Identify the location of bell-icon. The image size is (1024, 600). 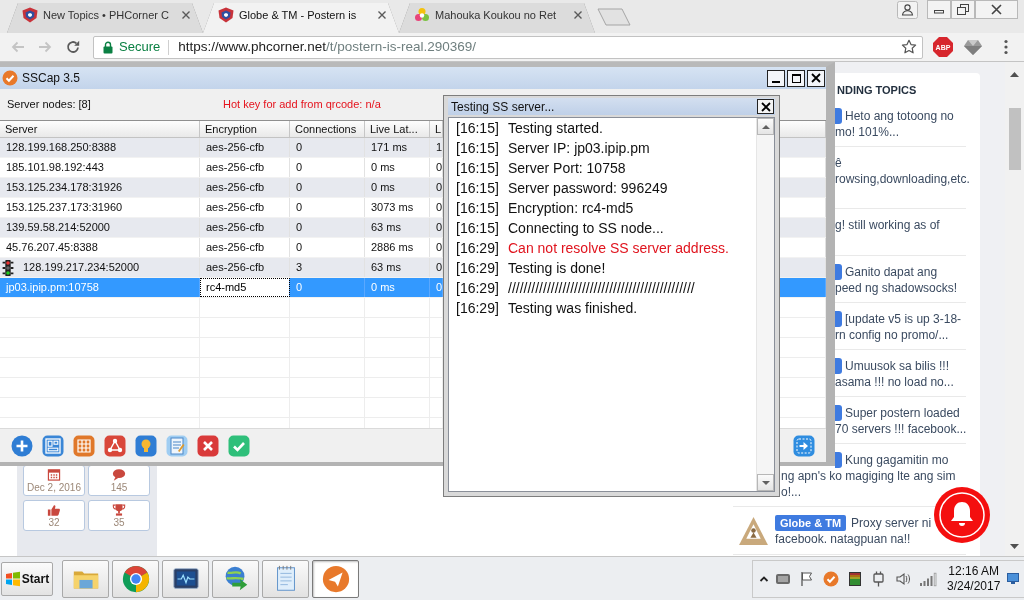
(962, 515).